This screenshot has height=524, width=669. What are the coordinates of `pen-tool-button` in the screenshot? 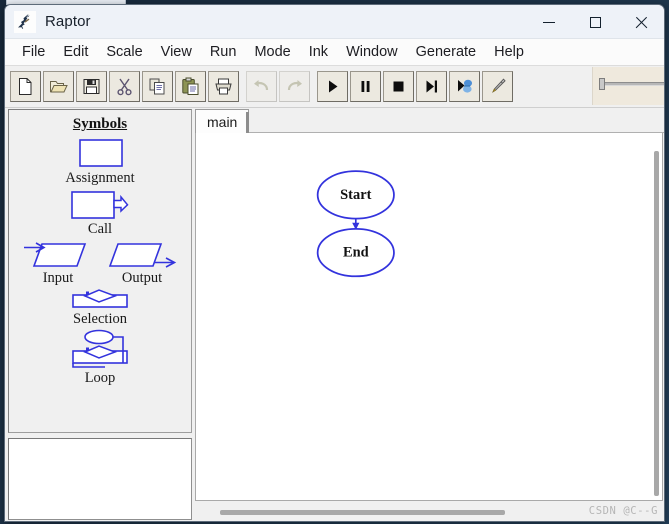 It's located at (497, 86).